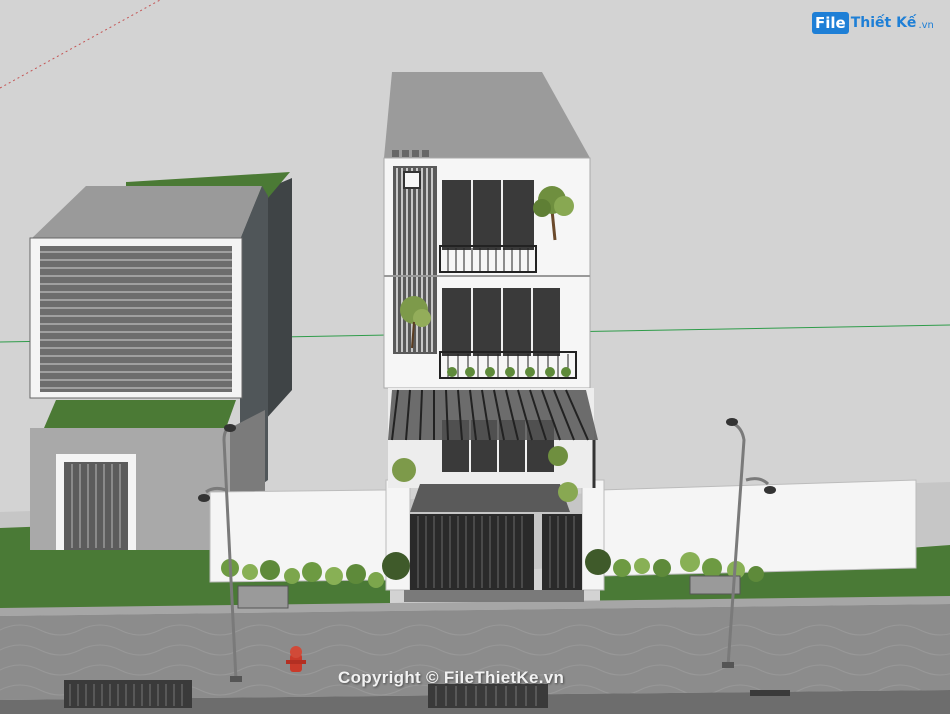  What do you see at coordinates (490, 498) in the screenshot?
I see `courtyard-floor` at bounding box center [490, 498].